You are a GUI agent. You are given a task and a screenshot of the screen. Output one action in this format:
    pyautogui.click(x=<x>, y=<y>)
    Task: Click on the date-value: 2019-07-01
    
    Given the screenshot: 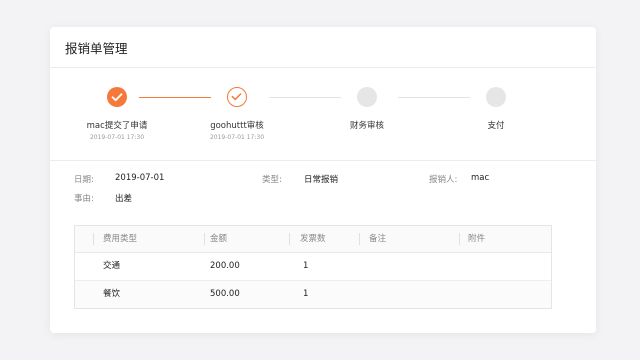 What is the action you would take?
    pyautogui.click(x=140, y=178)
    